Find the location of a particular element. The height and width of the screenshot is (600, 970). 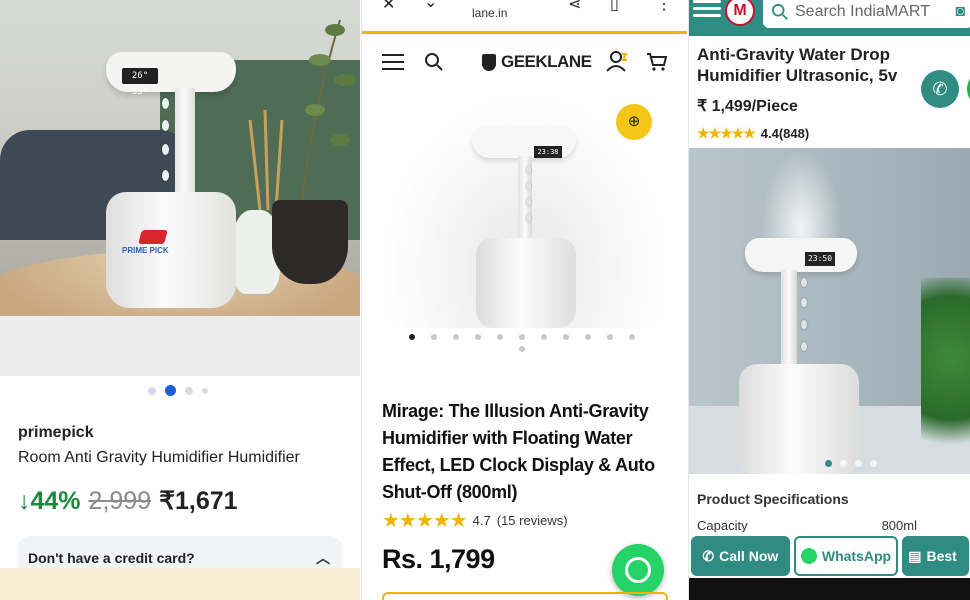

rating-row: ★★★★★ 4.7 (15 reviews) is located at coordinates (475, 520).